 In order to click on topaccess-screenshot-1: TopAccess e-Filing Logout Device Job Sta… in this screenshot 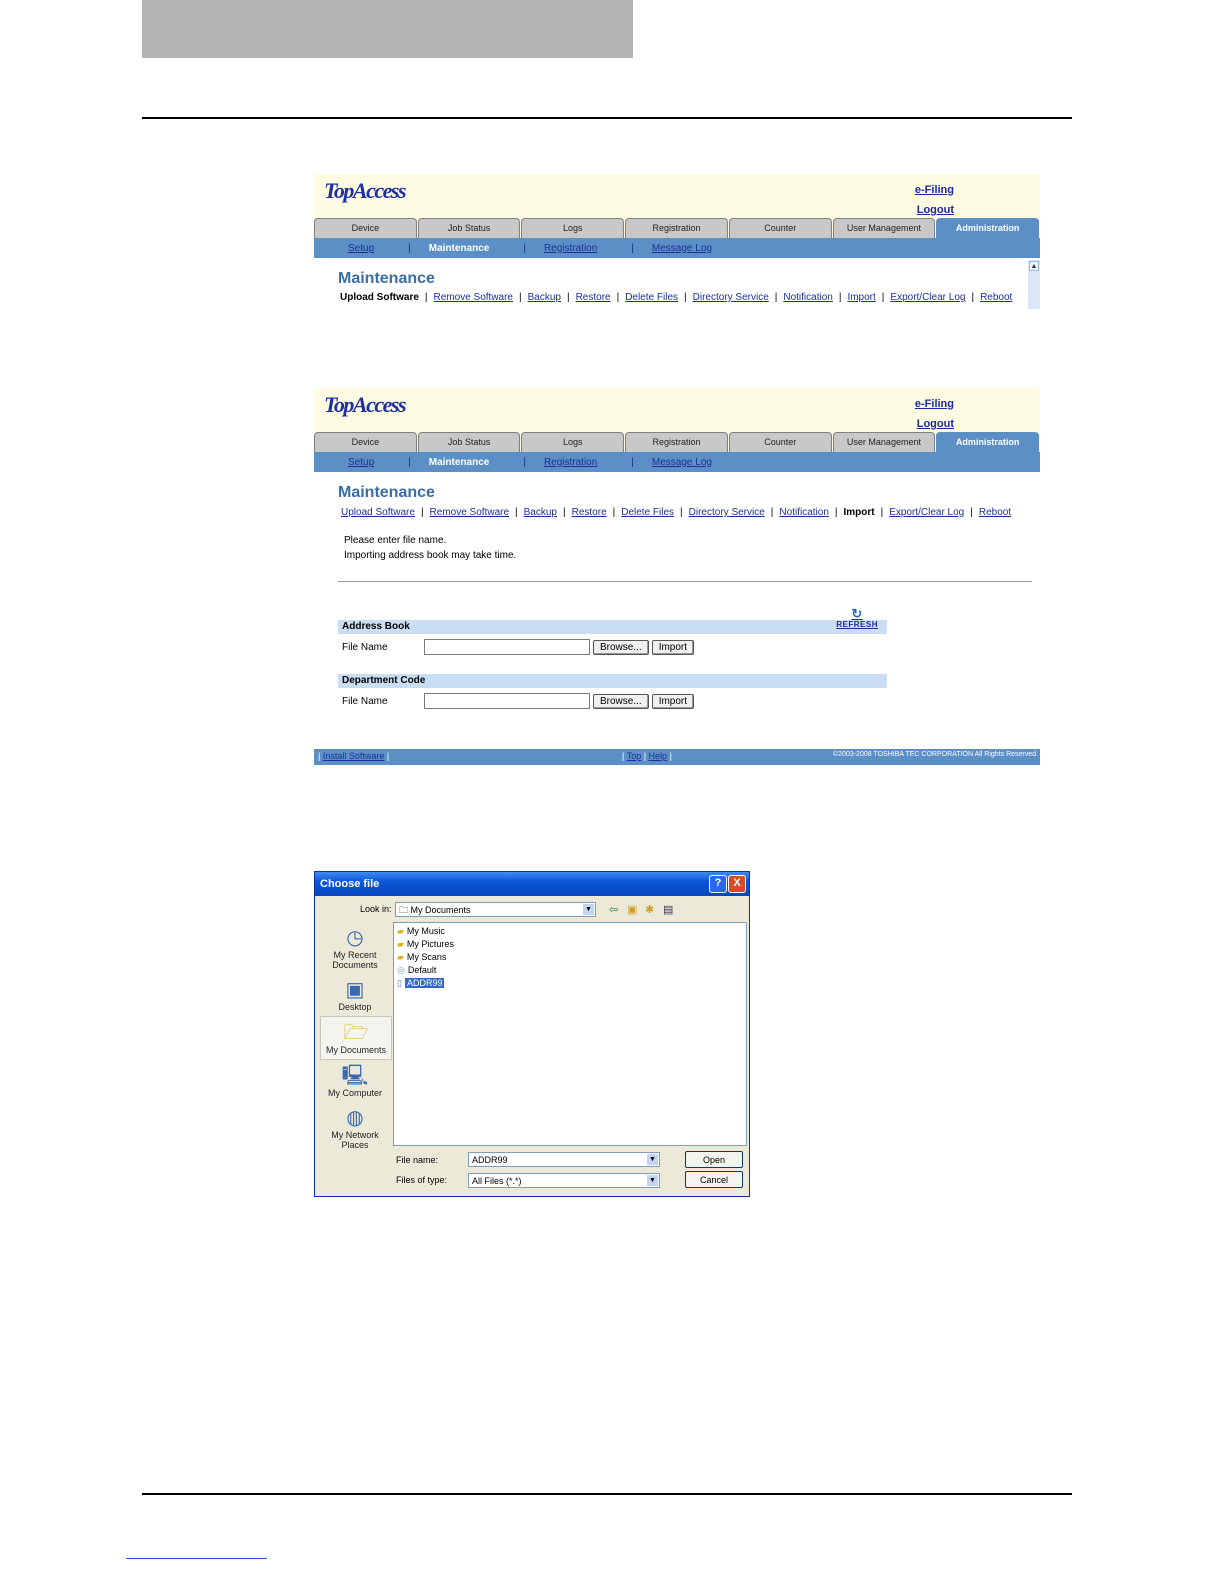, I will do `click(677, 242)`.